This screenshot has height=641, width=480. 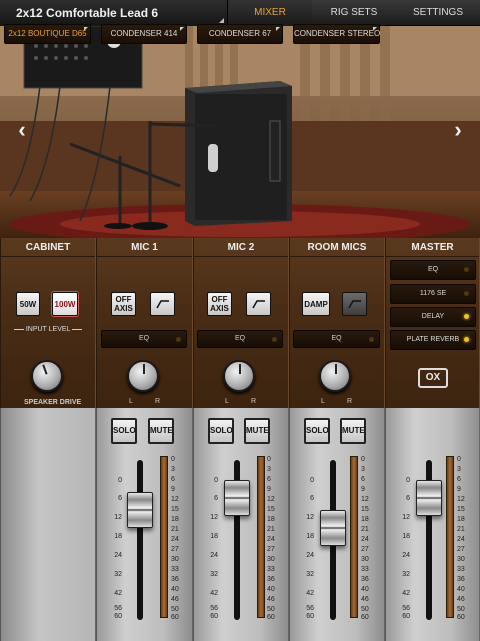 I want to click on master-plate-reverb-slot: PLATE REVERB, so click(x=433, y=340).